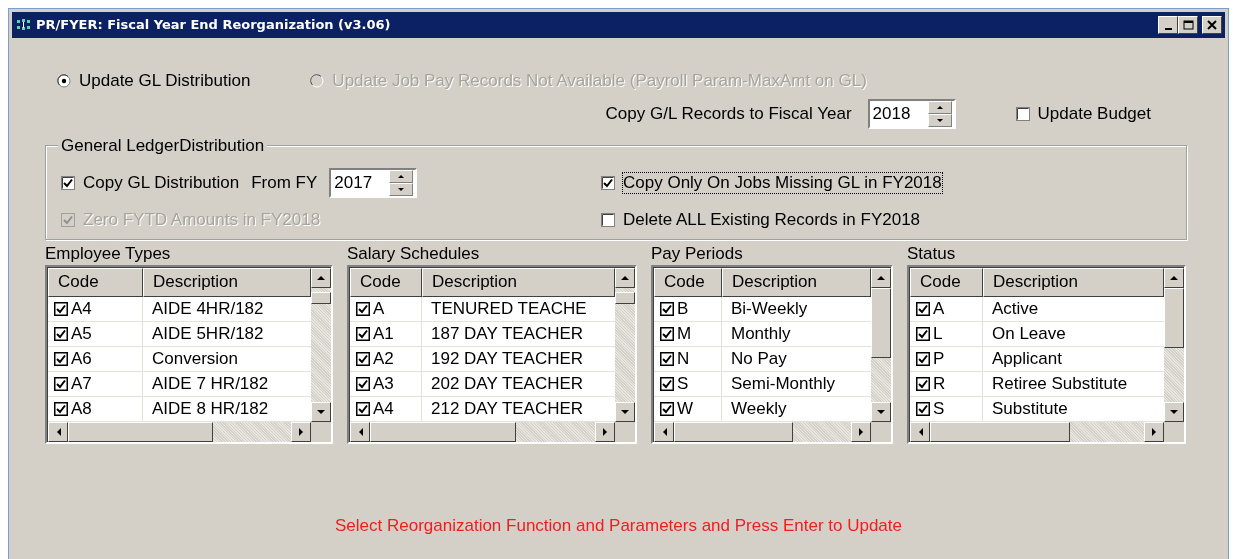  Describe the element at coordinates (163, 146) in the screenshot. I see `group-title: General LedgerDistribution` at that location.